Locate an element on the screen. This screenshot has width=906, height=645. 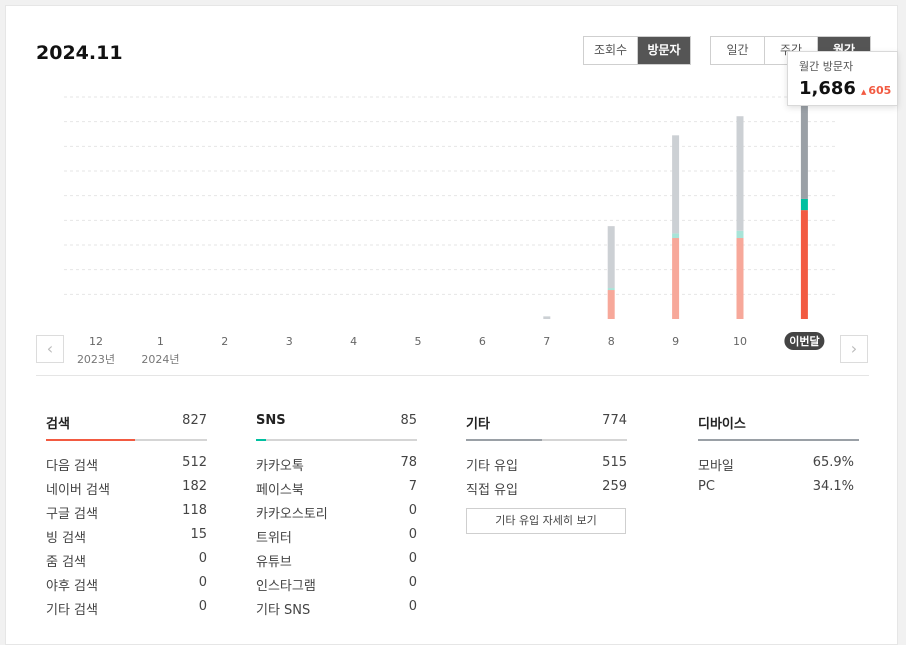
x-tick-label: 10 is located at coordinates (740, 341).